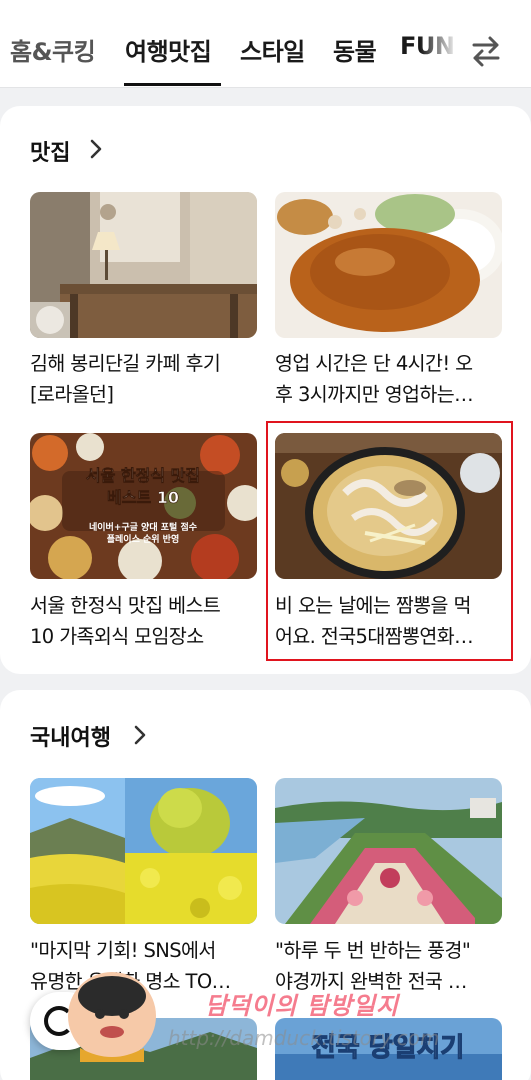 The height and width of the screenshot is (1080, 531). Describe the element at coordinates (143, 265) in the screenshot. I see `cafe-interior-photo` at that location.